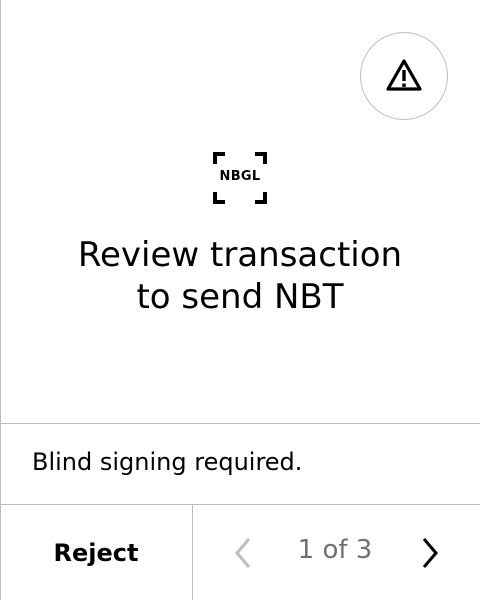  What do you see at coordinates (240, 255) in the screenshot?
I see `title-line-1: Review transaction` at bounding box center [240, 255].